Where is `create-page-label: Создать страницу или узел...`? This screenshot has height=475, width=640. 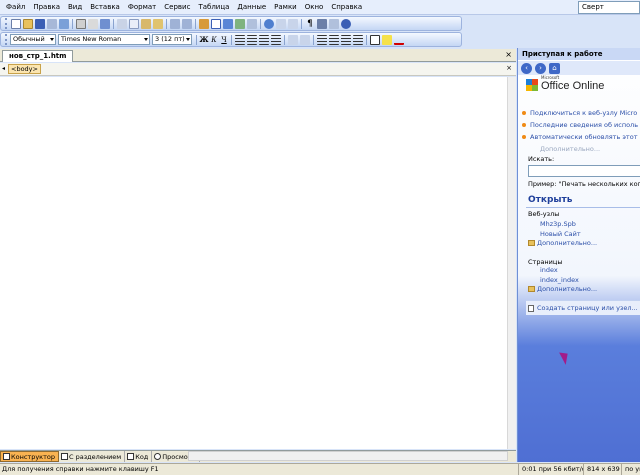 create-page-label: Создать страницу или узел... is located at coordinates (587, 308).